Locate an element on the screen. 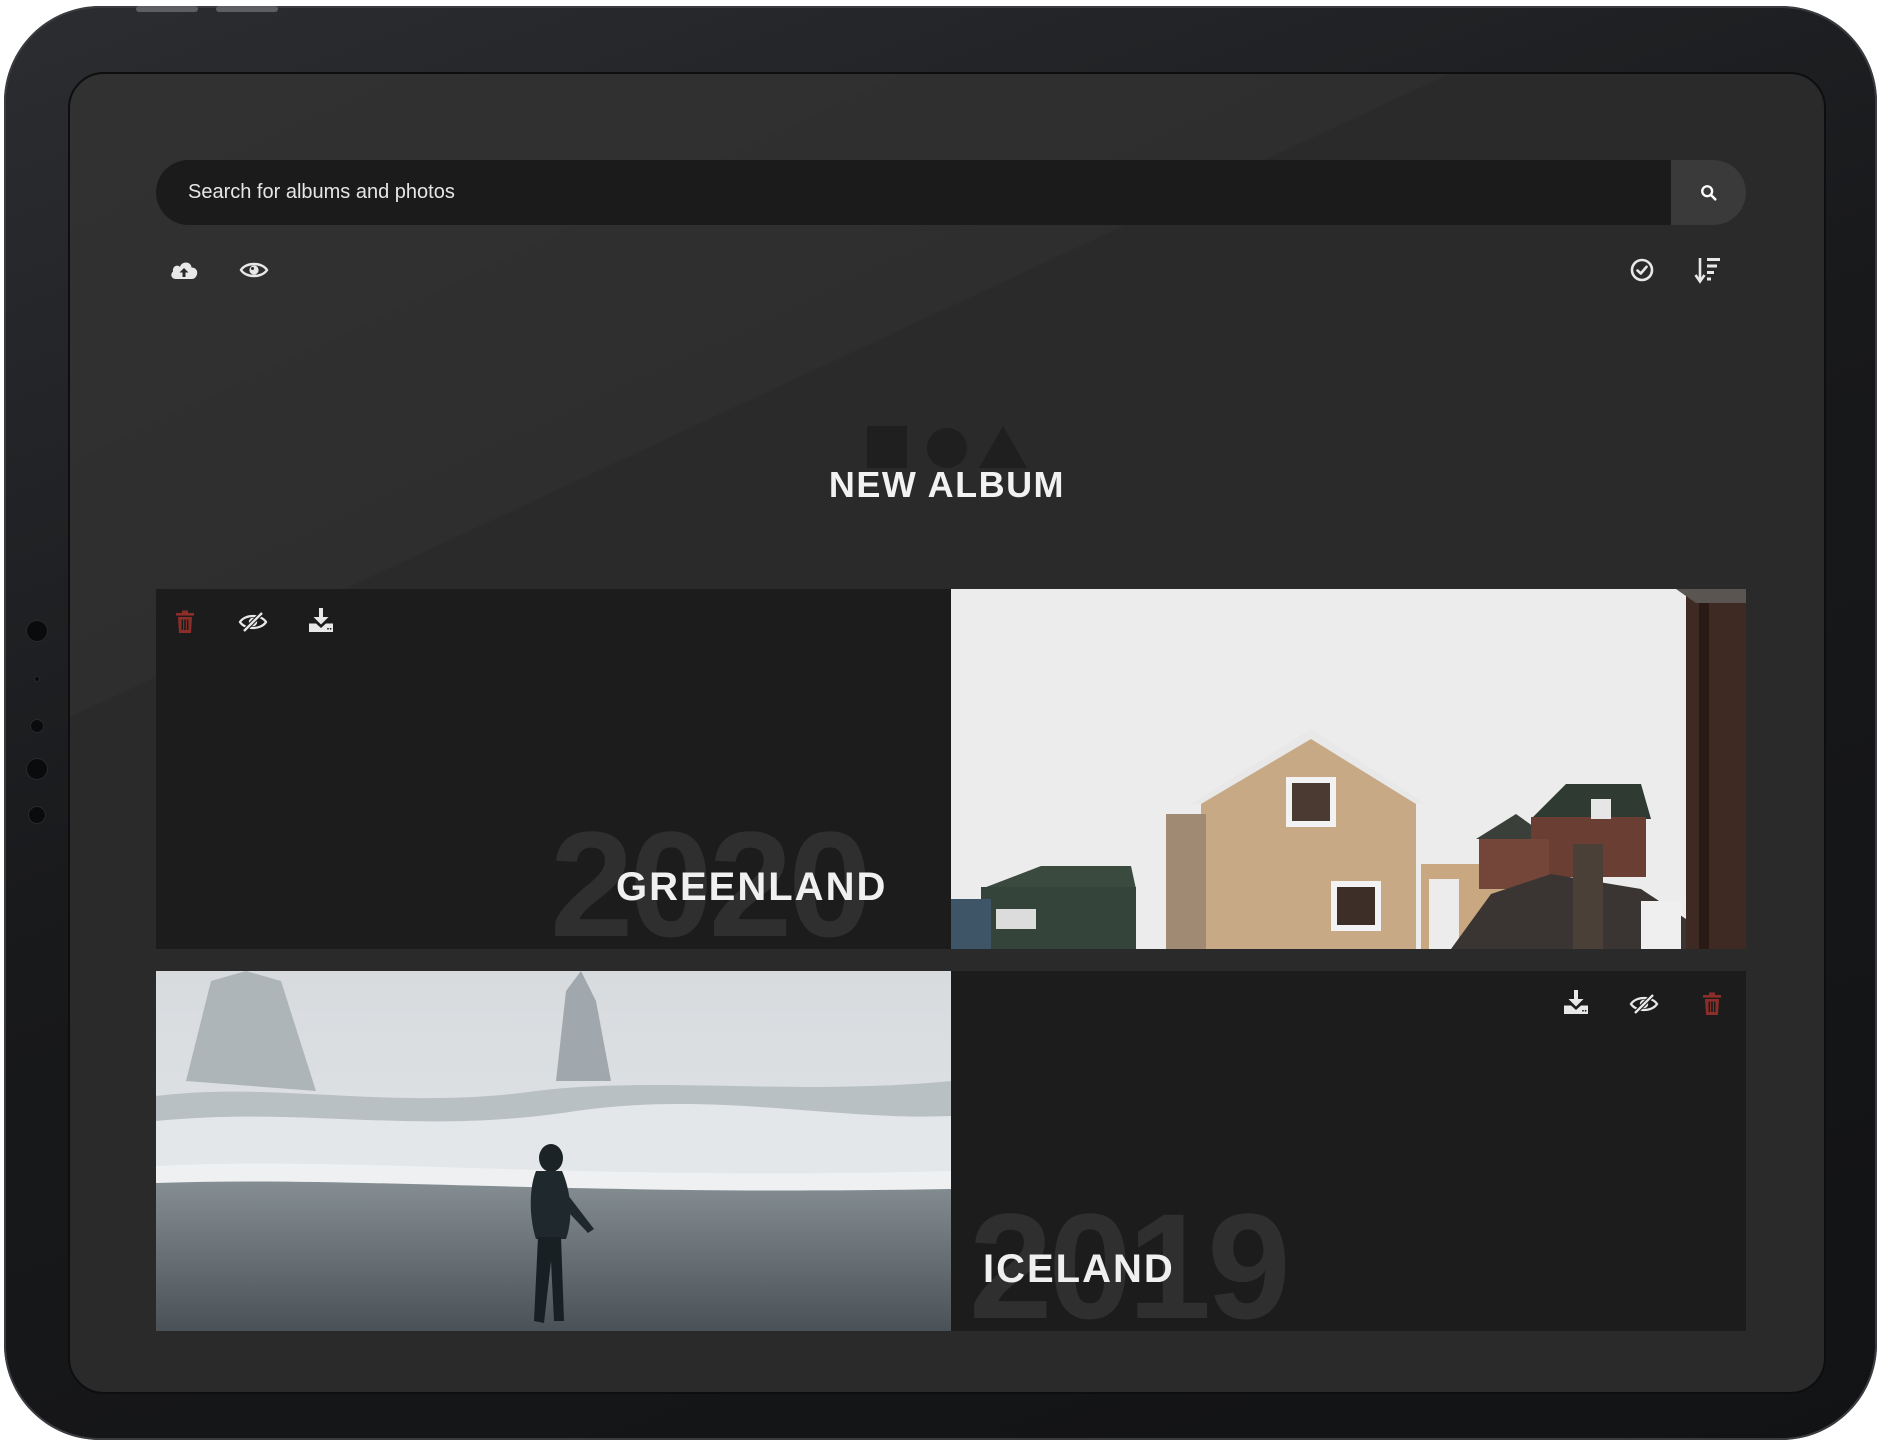 The width and height of the screenshot is (1880, 1443). houses-landscape-image is located at coordinates (1348, 769).